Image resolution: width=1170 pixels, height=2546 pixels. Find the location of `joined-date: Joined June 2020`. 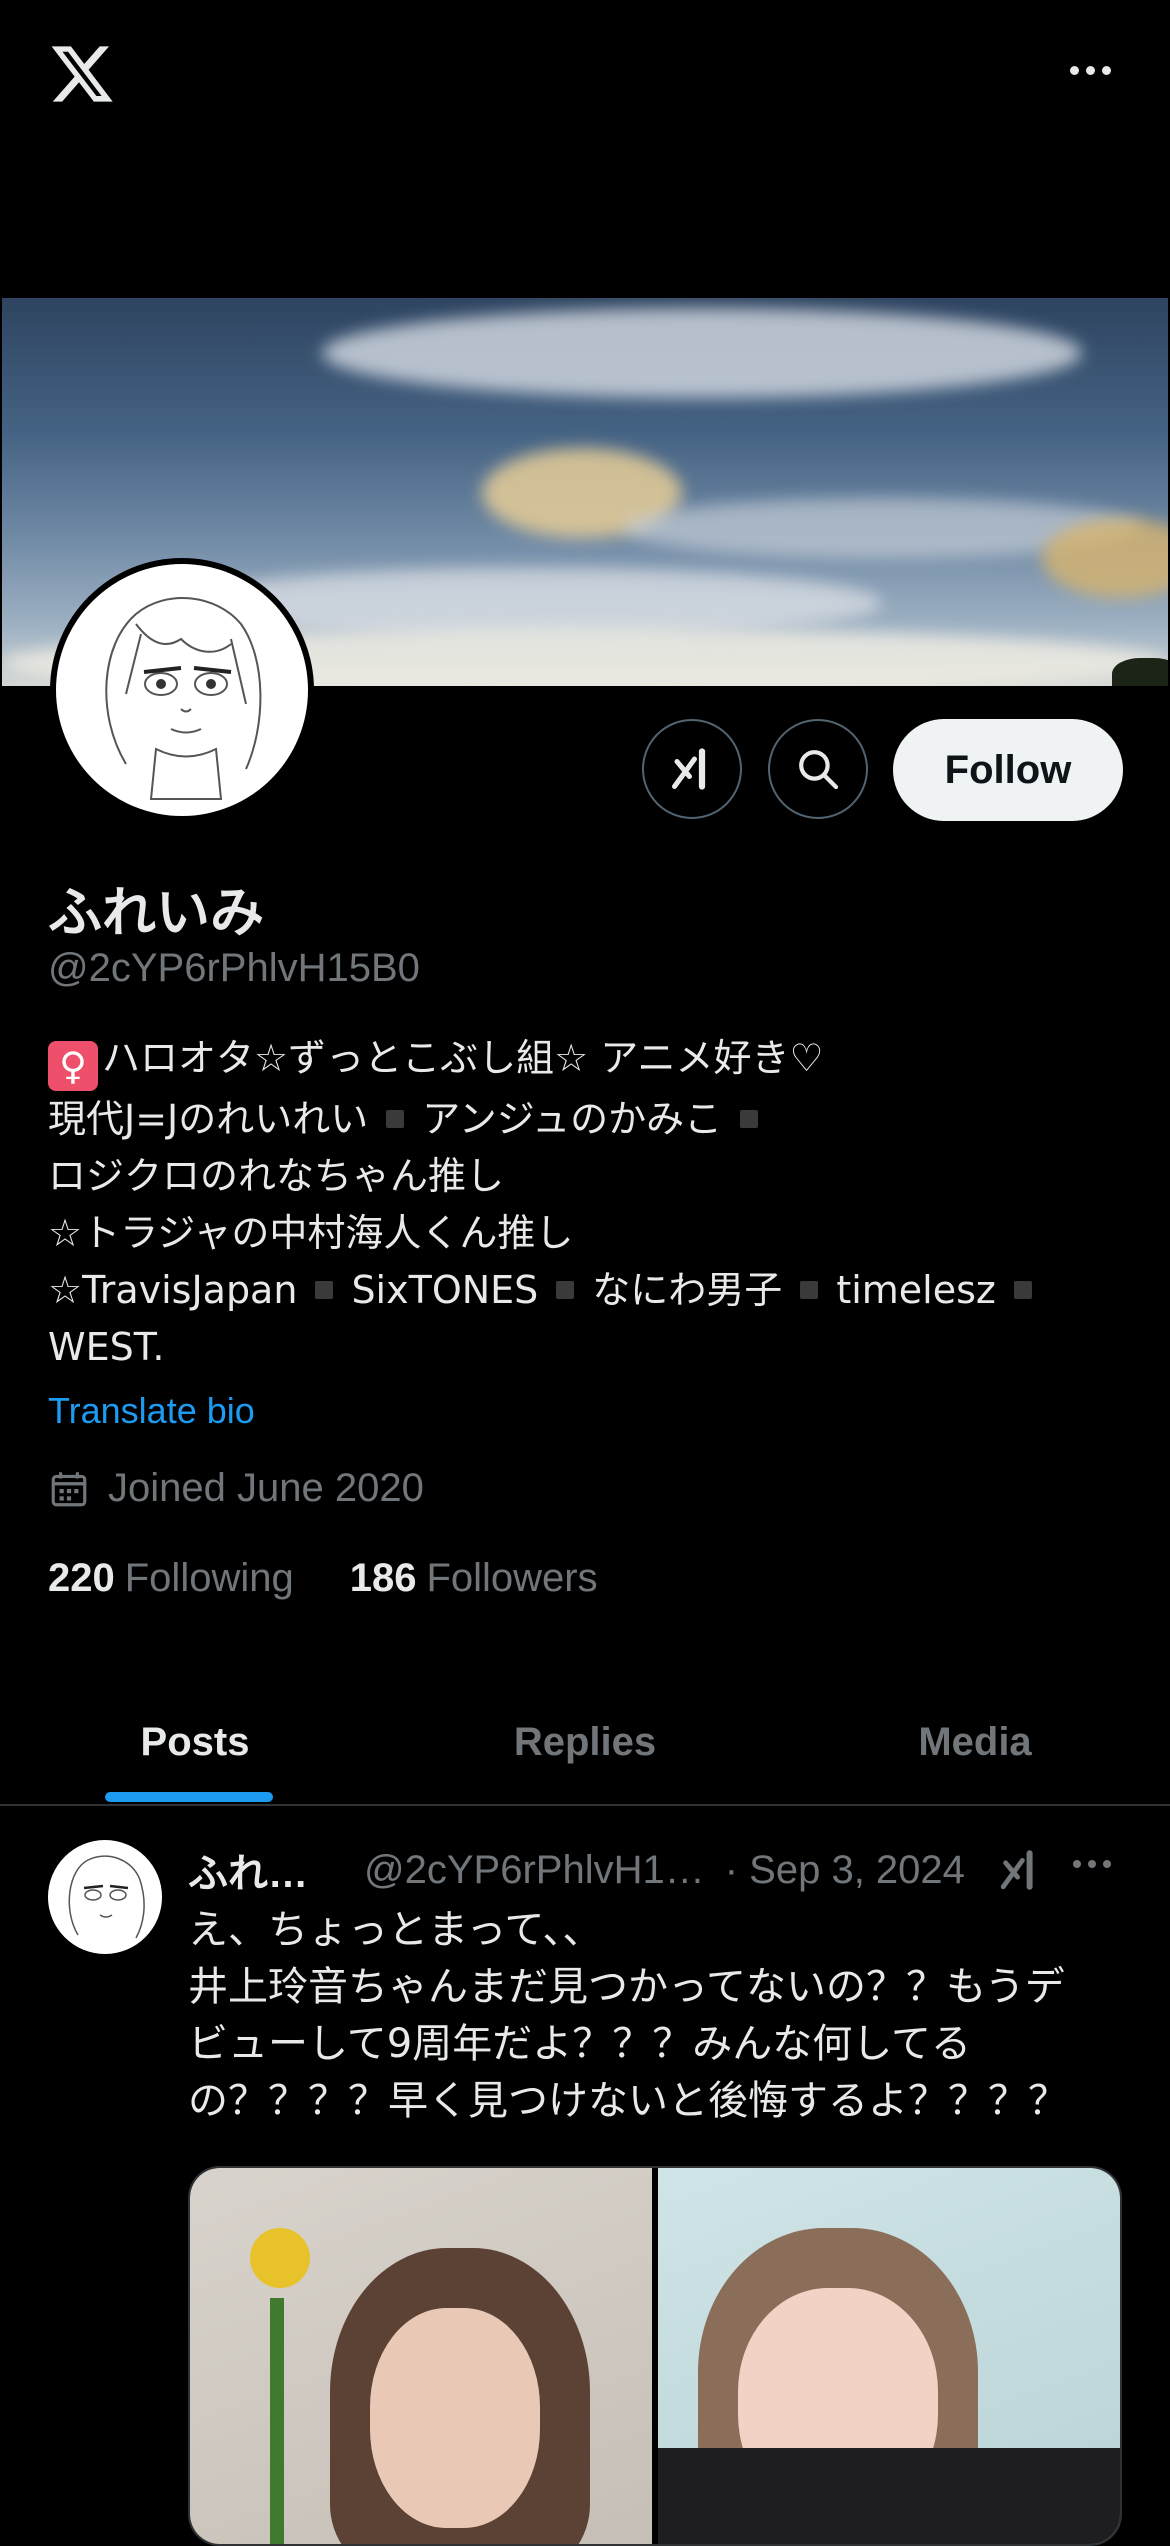

joined-date: Joined June 2020 is located at coordinates (236, 1488).